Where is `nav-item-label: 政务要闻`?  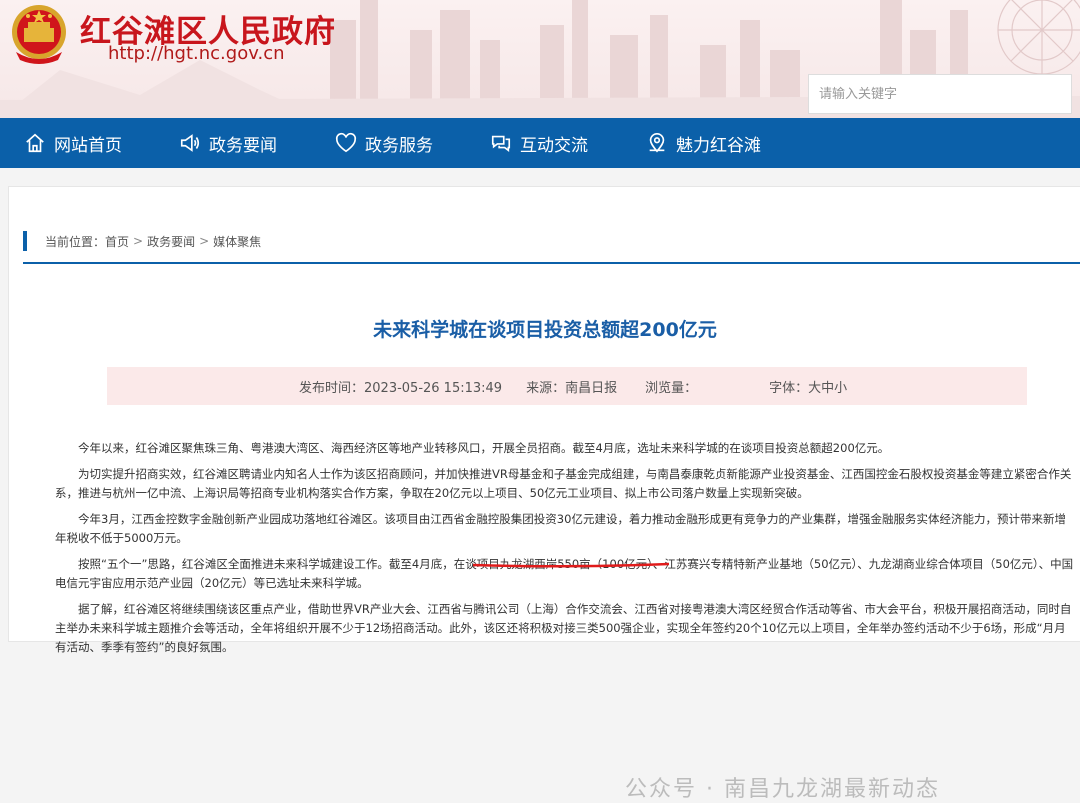 nav-item-label: 政务要闻 is located at coordinates (243, 145).